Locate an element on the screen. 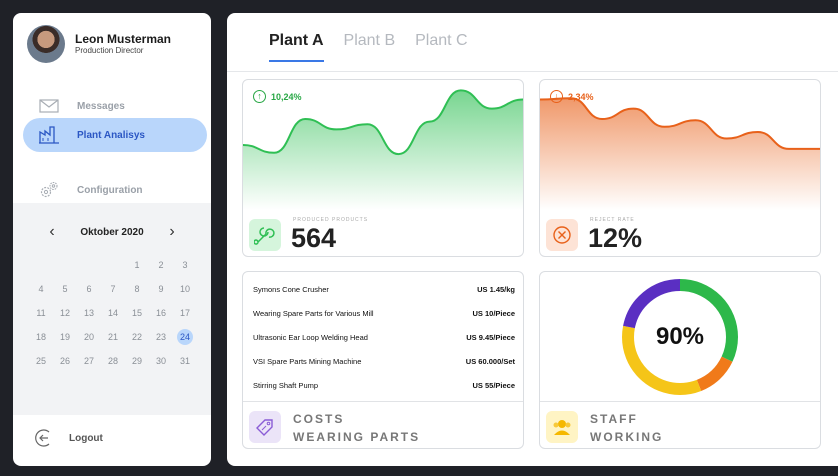 Image resolution: width=838 pixels, height=476 pixels. cost-item-name: Ultrasonic Ear Loop Welding Head is located at coordinates (310, 337).